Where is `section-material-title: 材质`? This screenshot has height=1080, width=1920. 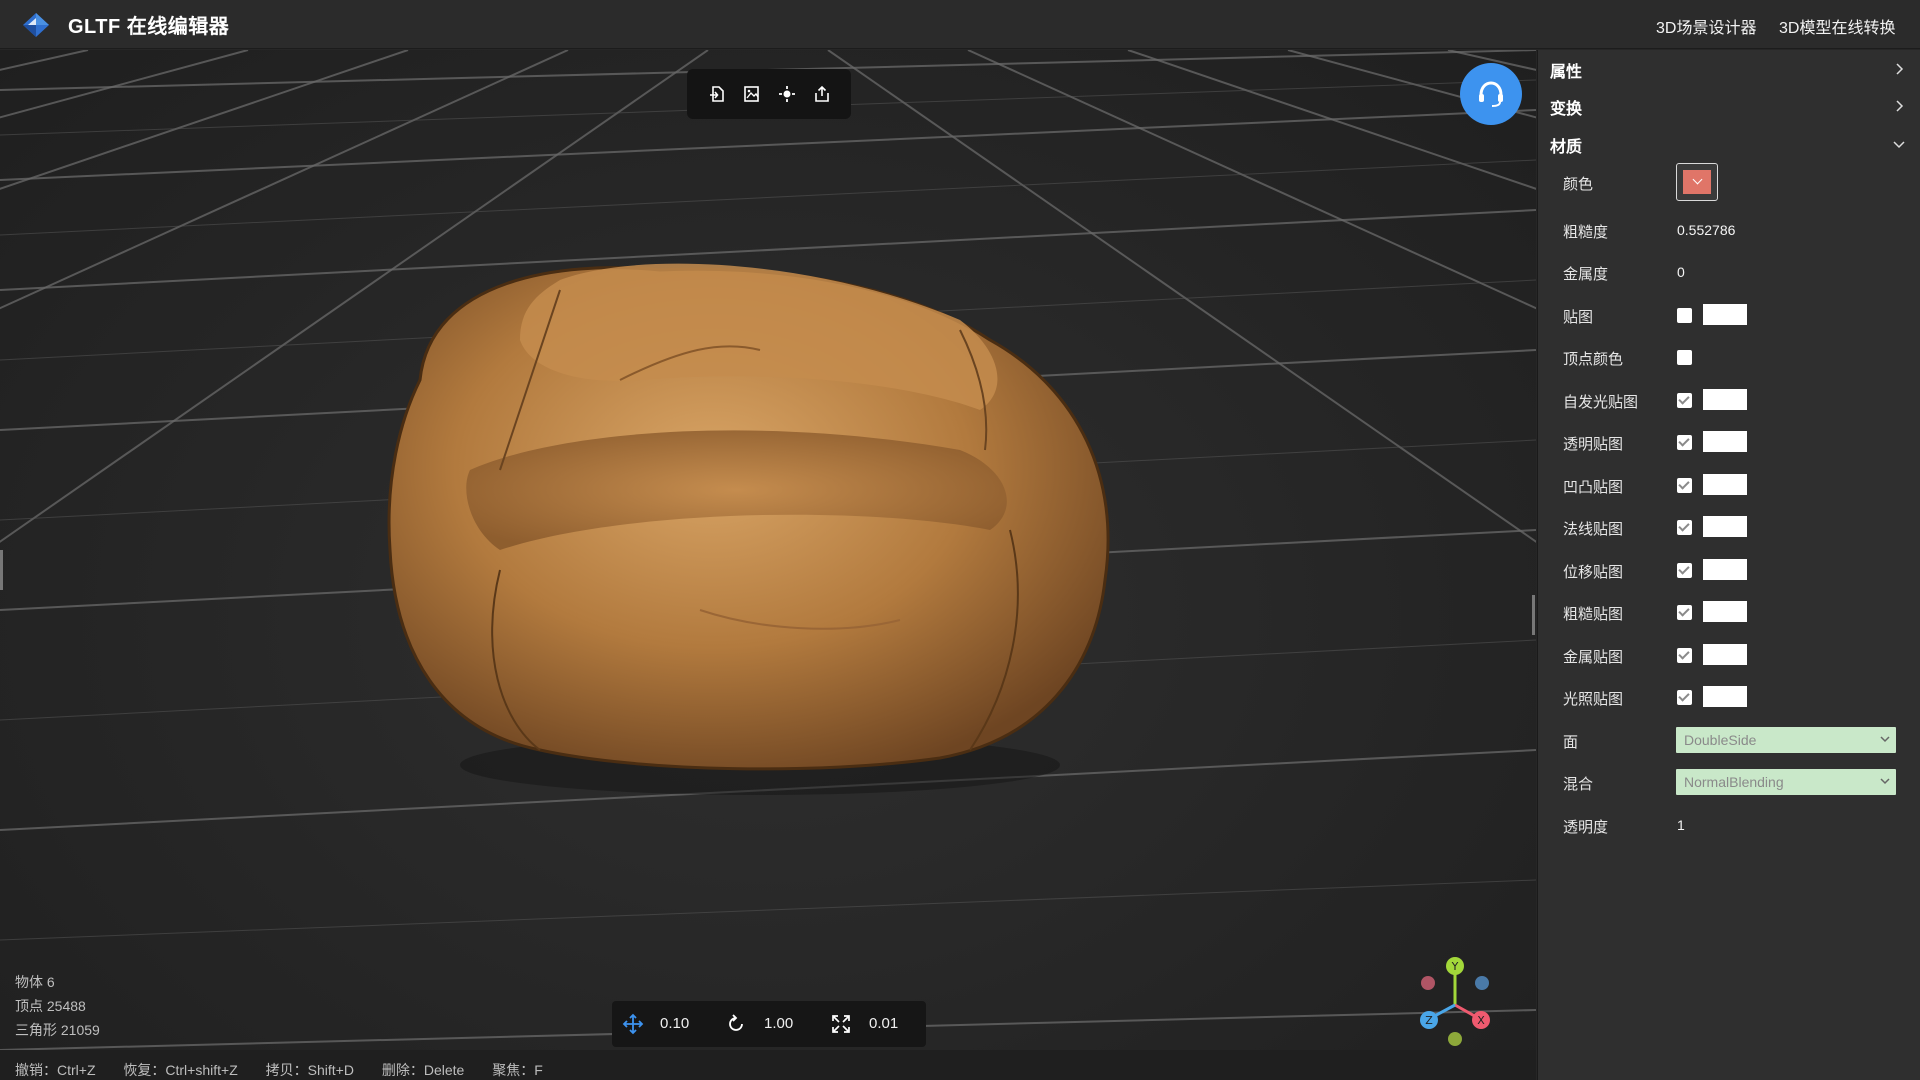 section-material-title: 材质 is located at coordinates (1566, 147).